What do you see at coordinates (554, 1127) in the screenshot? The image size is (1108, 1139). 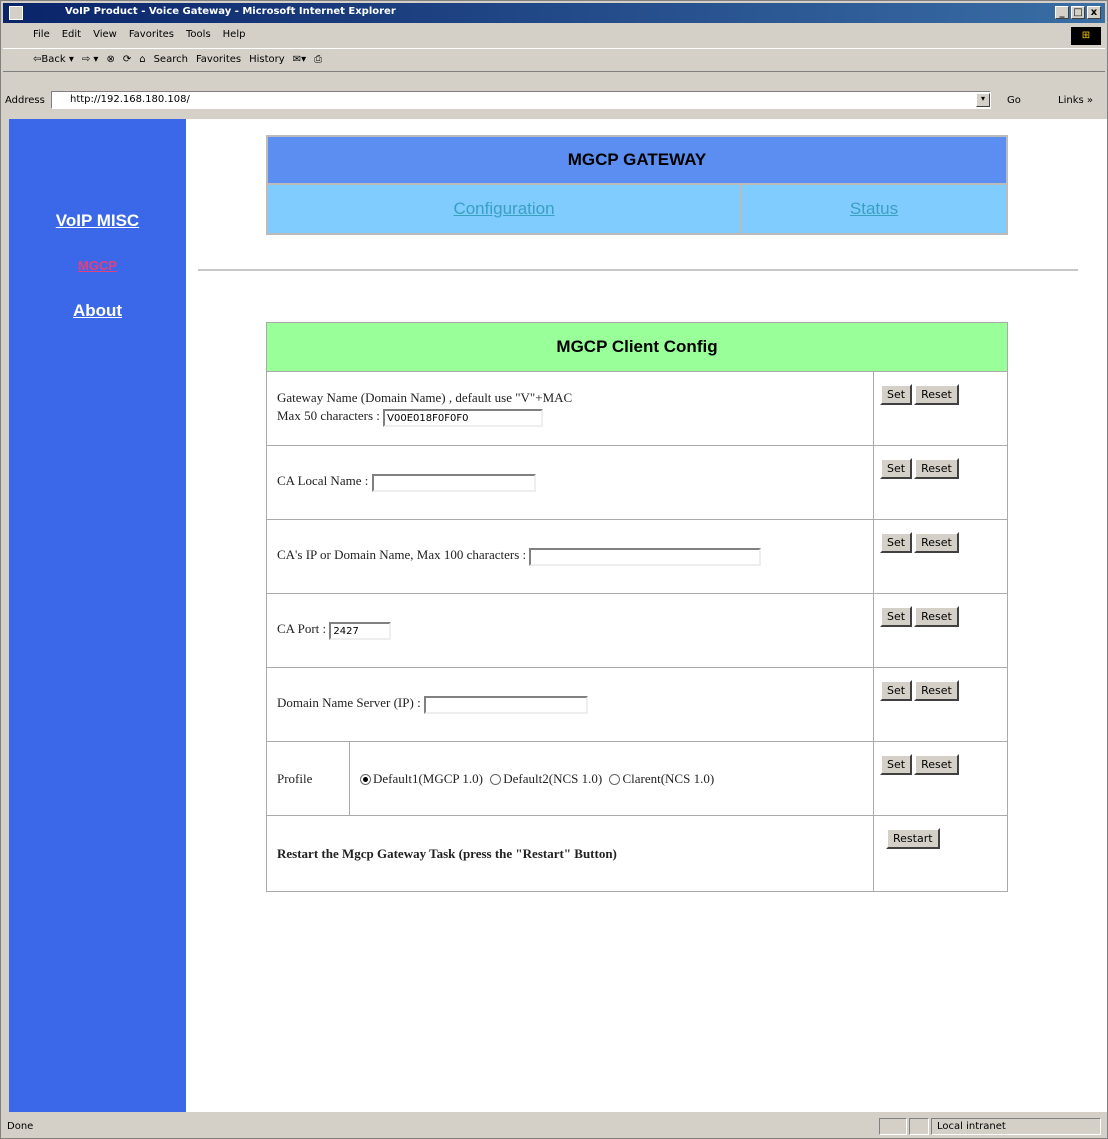 I see `status-bar: Done Local intranet` at bounding box center [554, 1127].